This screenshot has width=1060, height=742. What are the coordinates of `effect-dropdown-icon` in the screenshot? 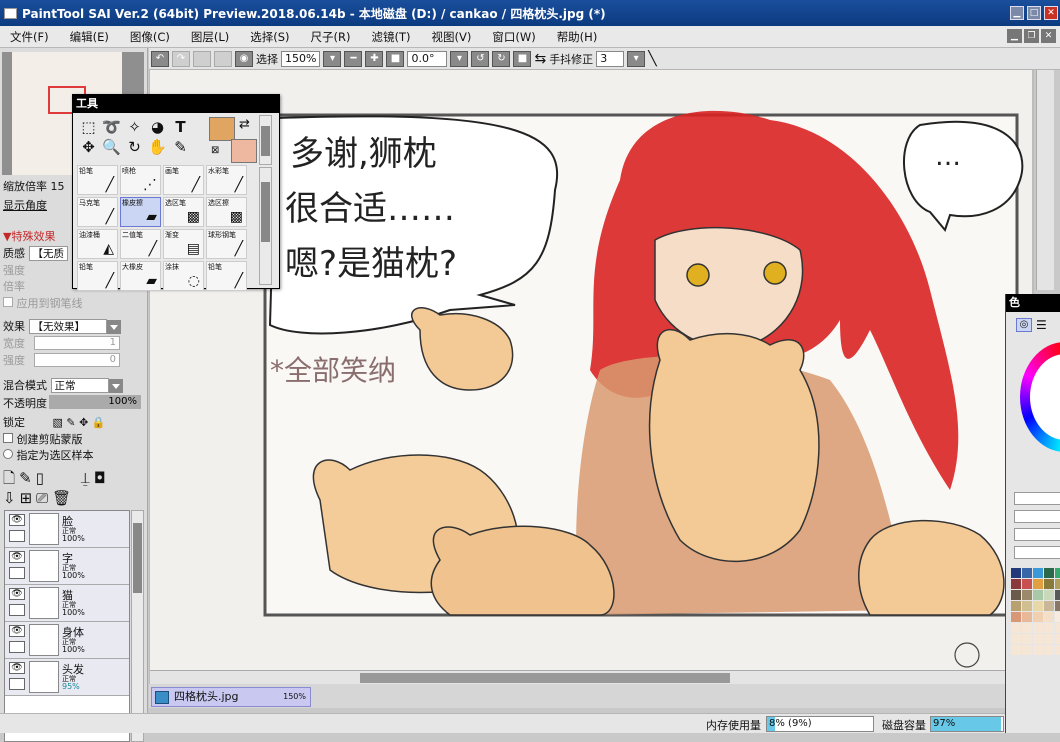 It's located at (113, 327).